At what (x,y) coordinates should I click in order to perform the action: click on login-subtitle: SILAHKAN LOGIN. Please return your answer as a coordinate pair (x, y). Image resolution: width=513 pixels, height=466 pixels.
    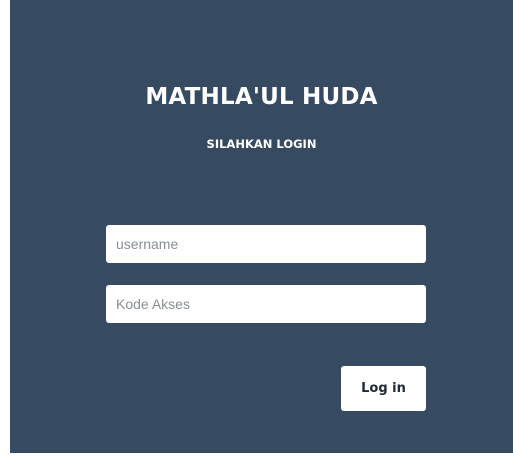
    Looking at the image, I should click on (261, 144).